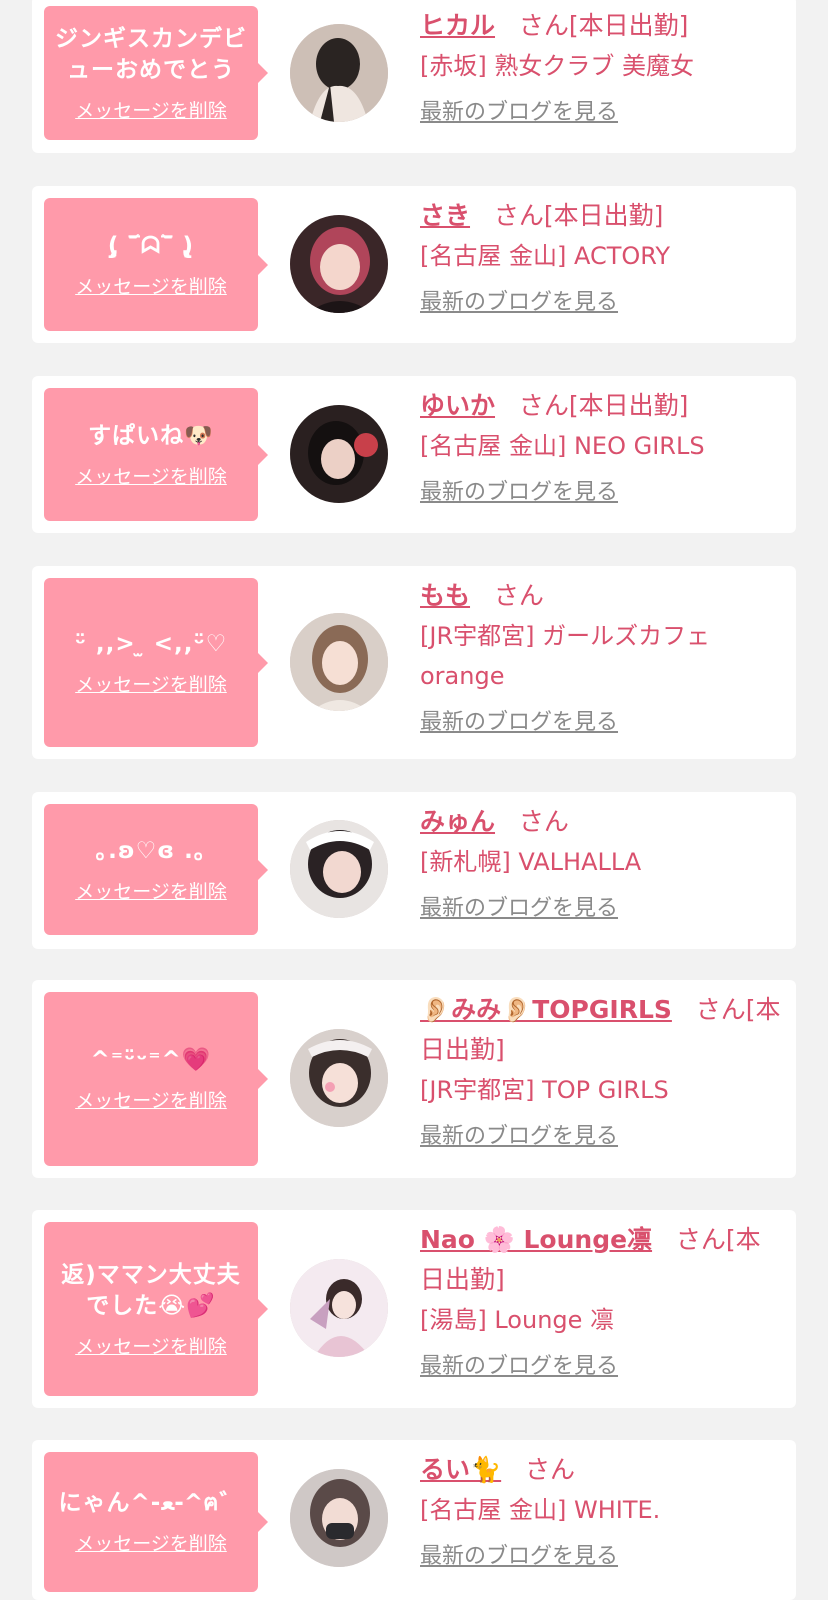 Image resolution: width=828 pixels, height=1600 pixels. What do you see at coordinates (156, 869) in the screenshot?
I see `message-bubble: ｡.ʚ♡ɞ .｡ メッセージを削除` at bounding box center [156, 869].